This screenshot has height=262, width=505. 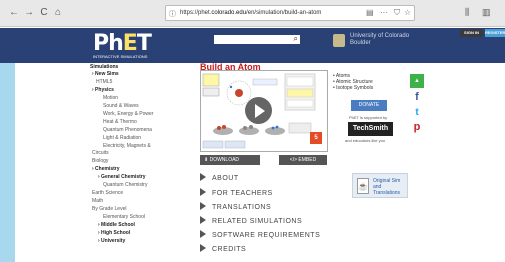 What do you see at coordinates (486, 12) in the screenshot?
I see `sidebar-toggle-icon: ▥` at bounding box center [486, 12].